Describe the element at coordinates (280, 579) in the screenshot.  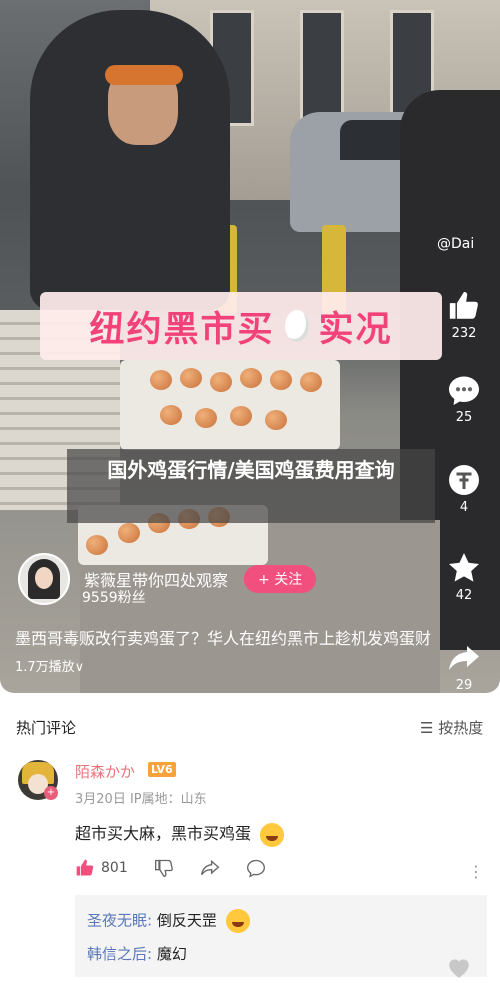
I see `follow-button: + 关注` at that location.